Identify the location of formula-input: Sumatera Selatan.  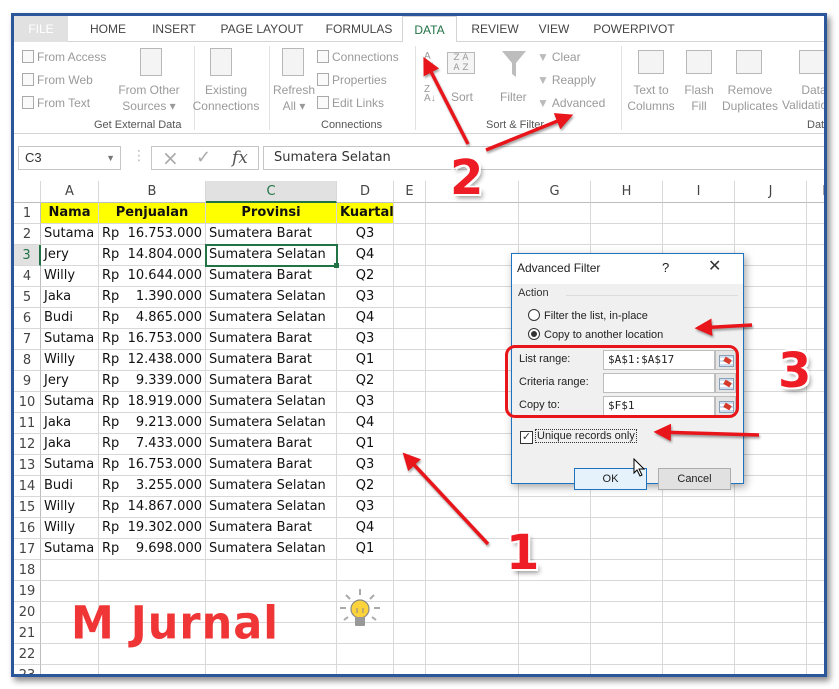
(543, 158).